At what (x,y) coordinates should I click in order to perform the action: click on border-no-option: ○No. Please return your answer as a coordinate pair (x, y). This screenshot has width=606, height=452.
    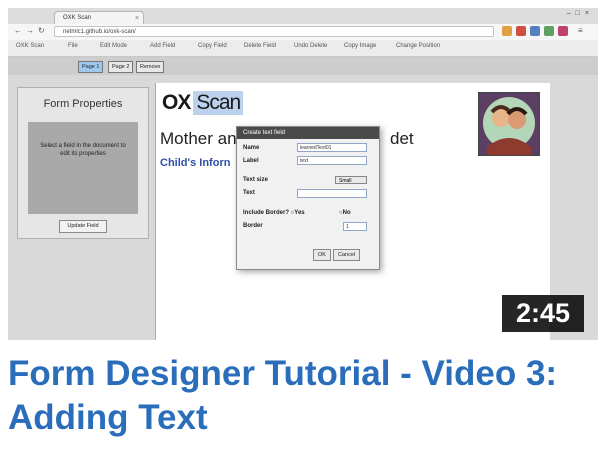
    Looking at the image, I should click on (345, 213).